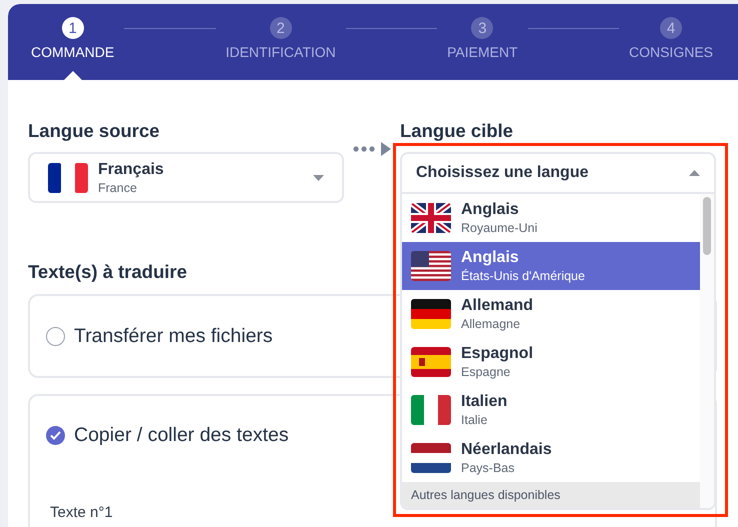 The width and height of the screenshot is (738, 527). I want to click on language-region: France, so click(118, 187).